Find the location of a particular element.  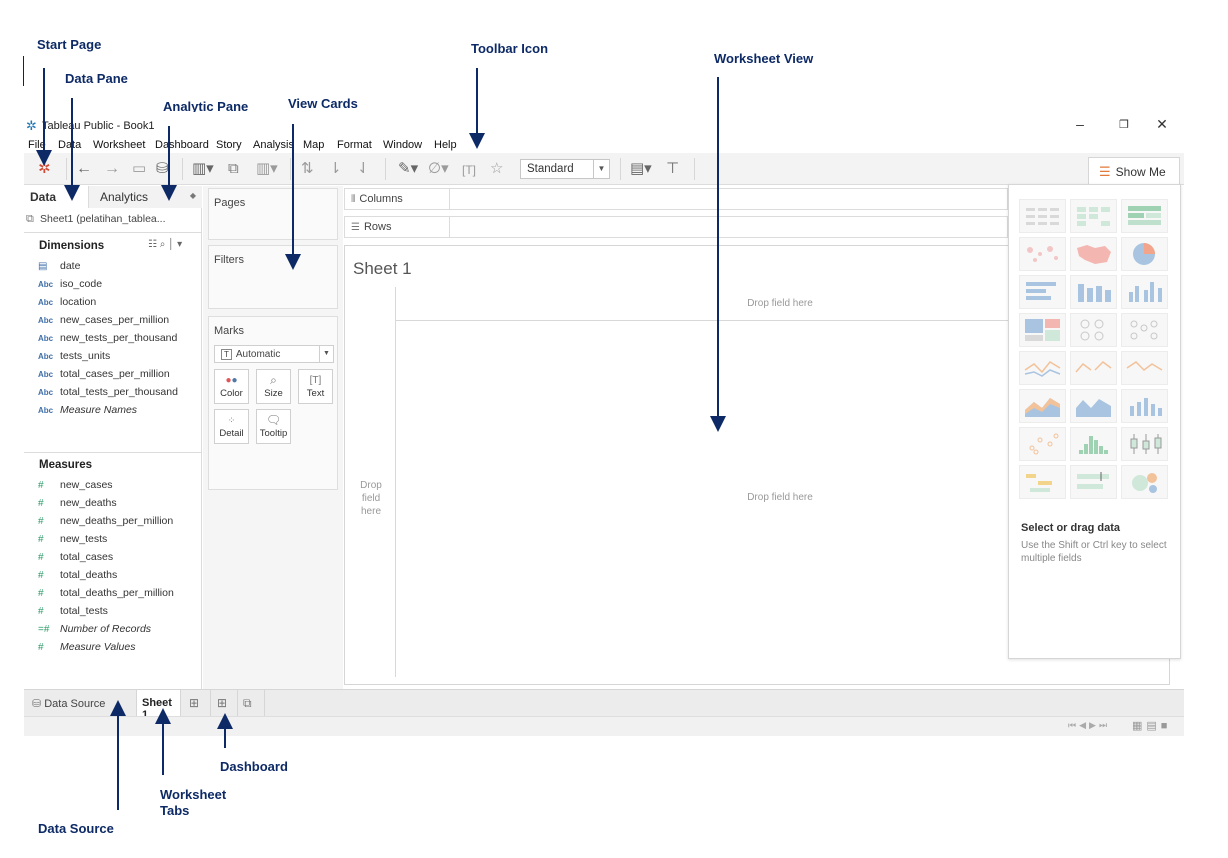

field-measure-names: Abc Measure Names is located at coordinates (87, 412).